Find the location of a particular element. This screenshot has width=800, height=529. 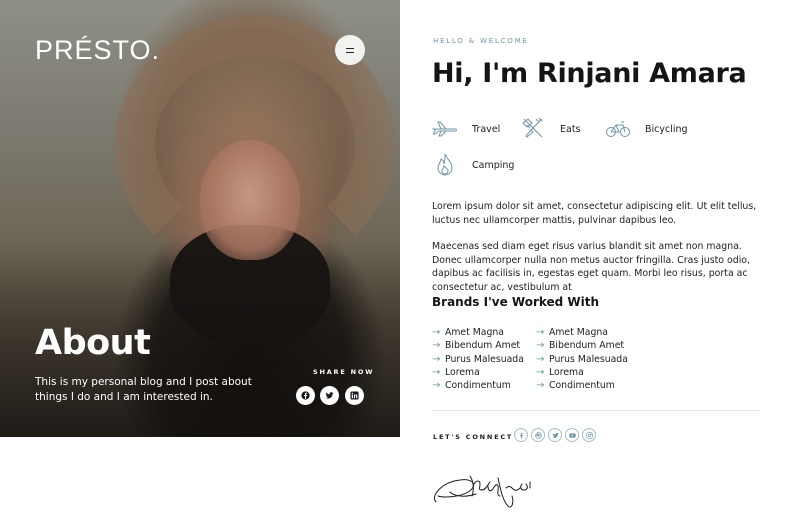

interest-label: Camping is located at coordinates (493, 165).